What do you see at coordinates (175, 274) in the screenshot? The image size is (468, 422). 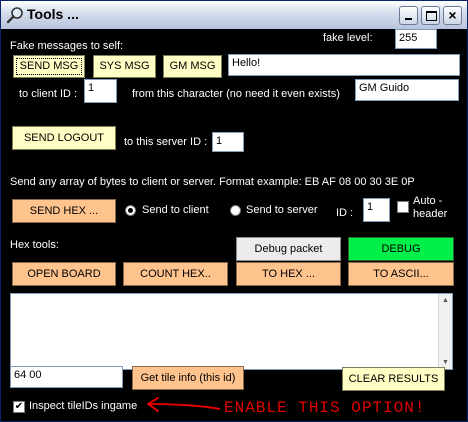 I see `count-hex-button: COUNT HEX..` at bounding box center [175, 274].